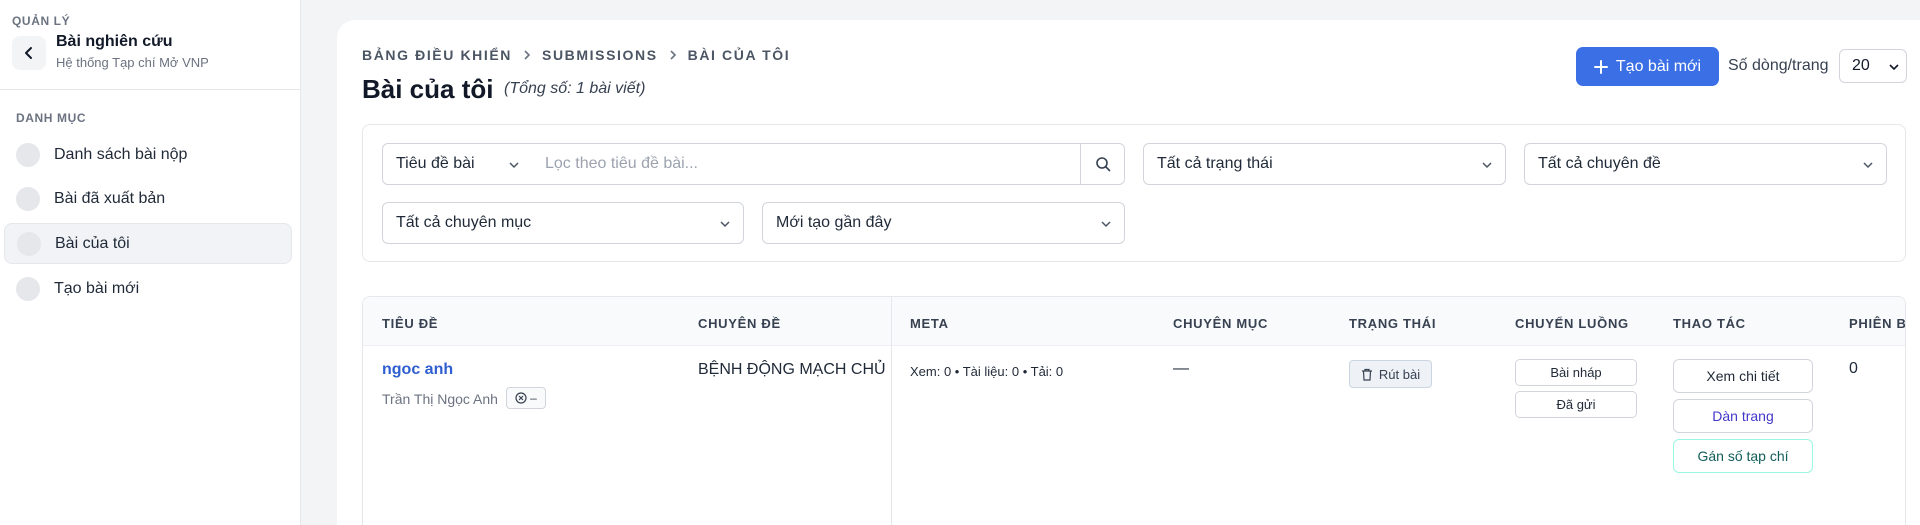 The image size is (1920, 525). Describe the element at coordinates (1399, 374) in the screenshot. I see `withdraw-label: Rút bài` at that location.